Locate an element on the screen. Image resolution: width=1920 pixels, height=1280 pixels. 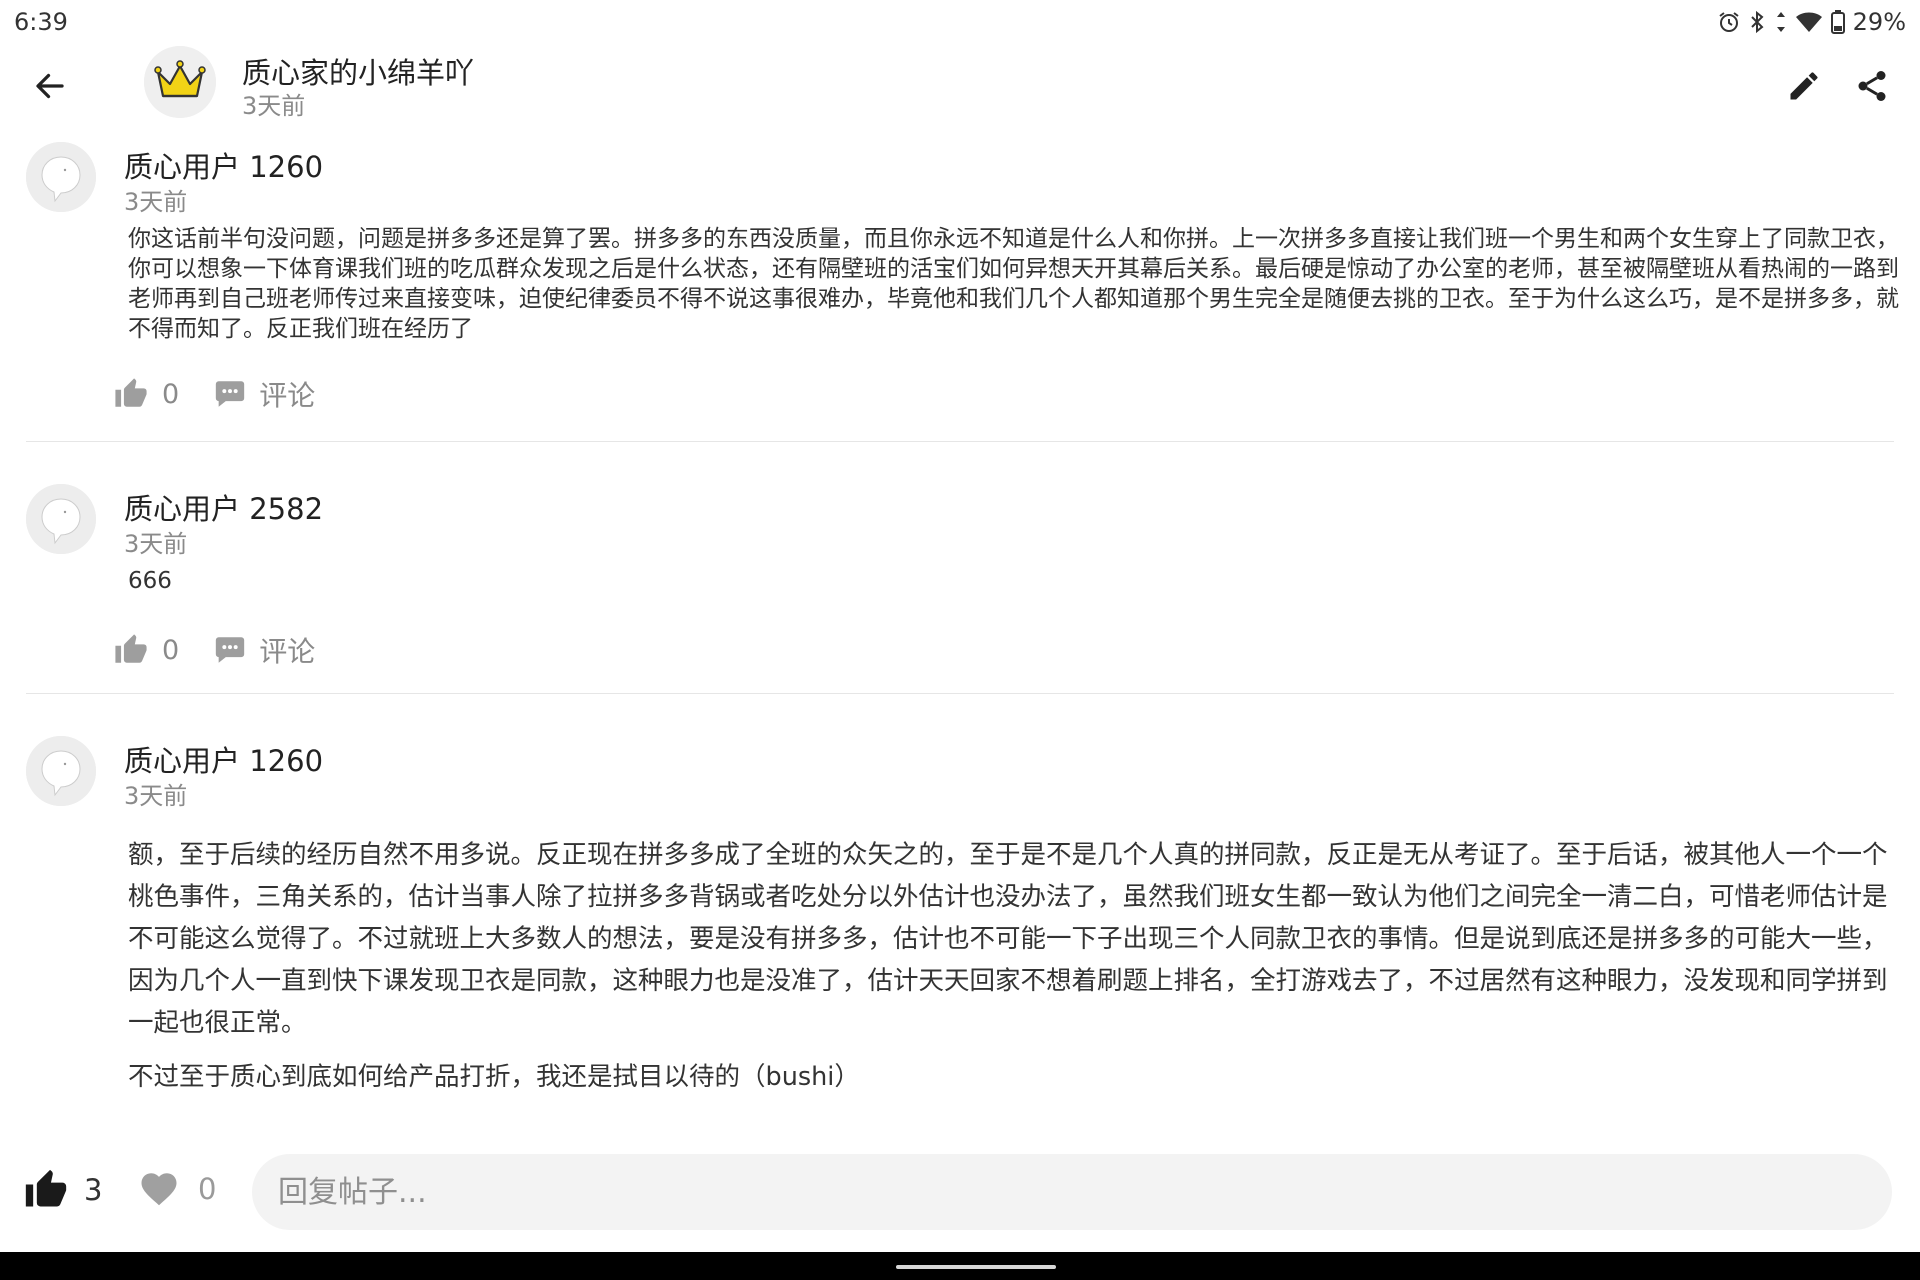
heart-icon is located at coordinates (159, 1189).